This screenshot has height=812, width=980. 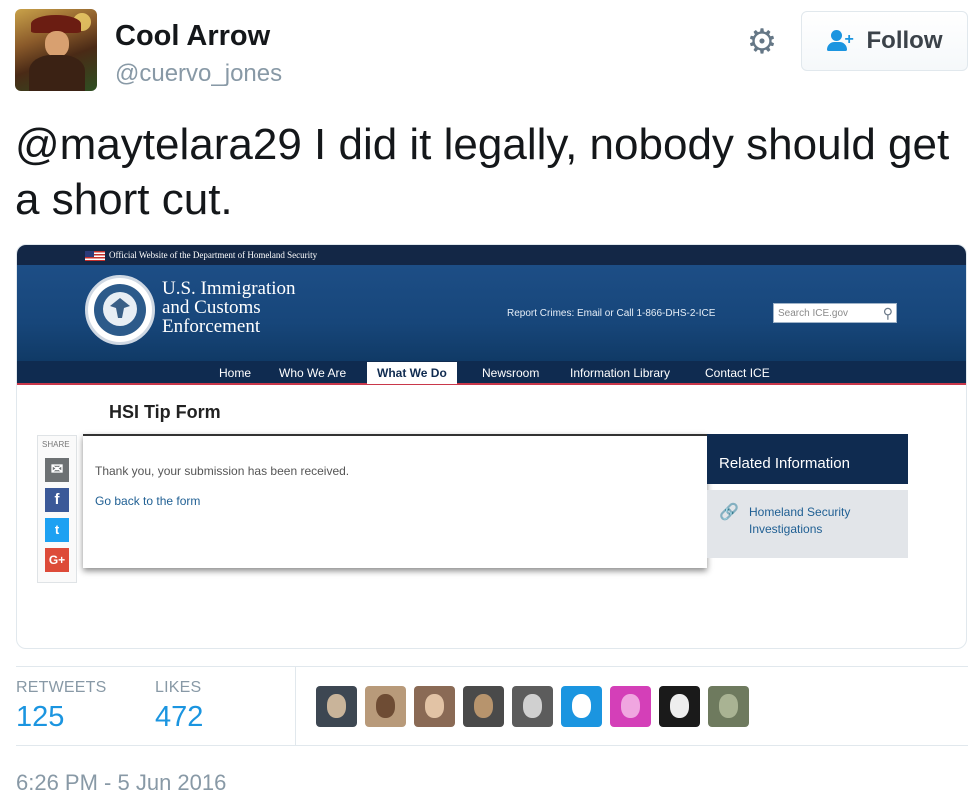 I want to click on nav-item-home: Home, so click(x=235, y=373).